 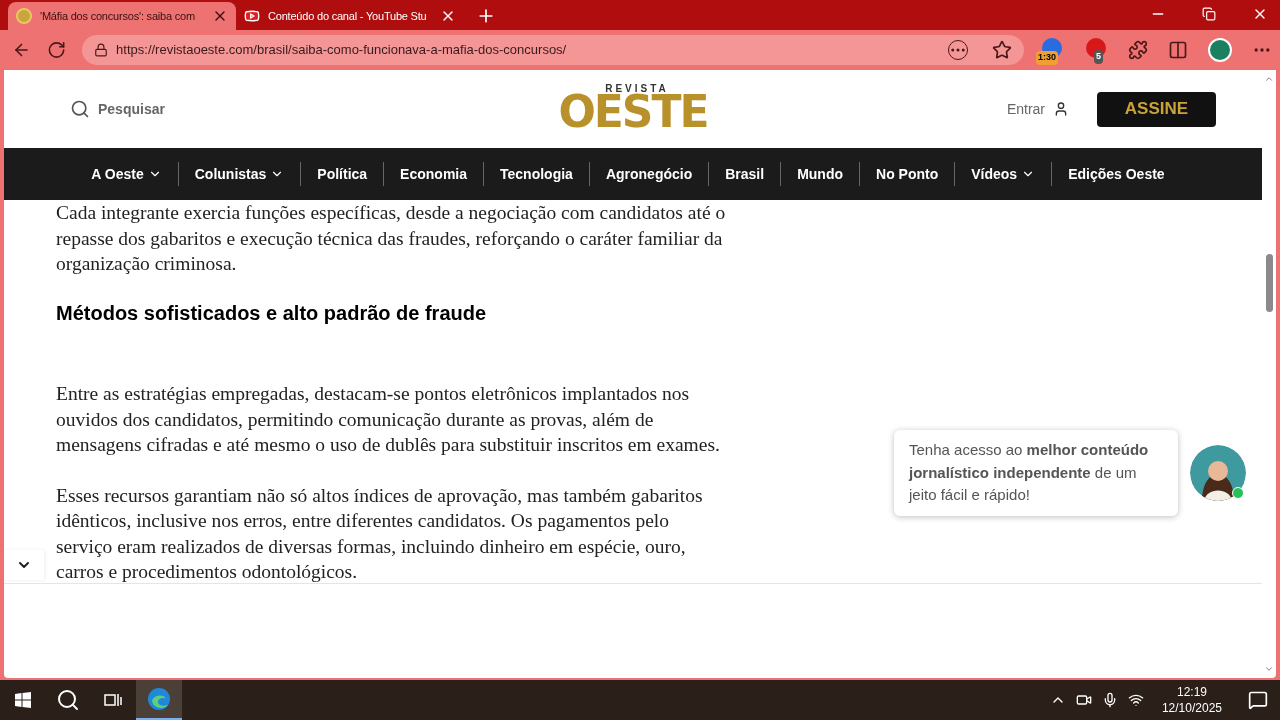 I want to click on promo-text: Tenha acesso ao melhor conteúdo jornalístico independente de um jeito fácil e rápido!, so click(x=1029, y=472).